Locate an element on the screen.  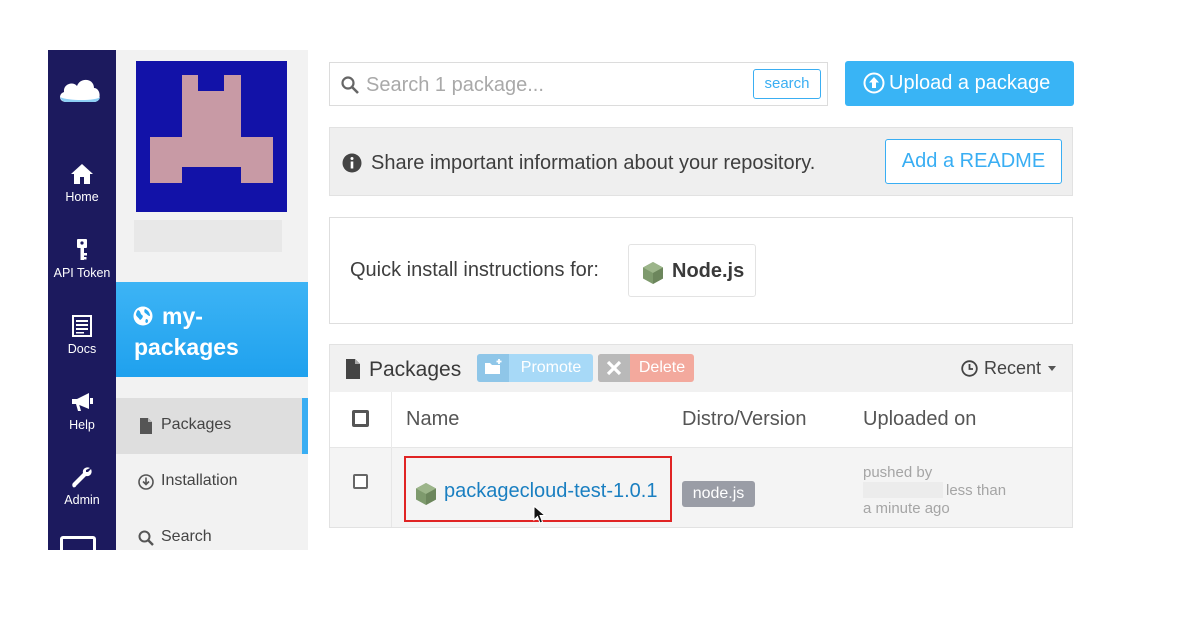
select-all-checkbox is located at coordinates (360, 418).